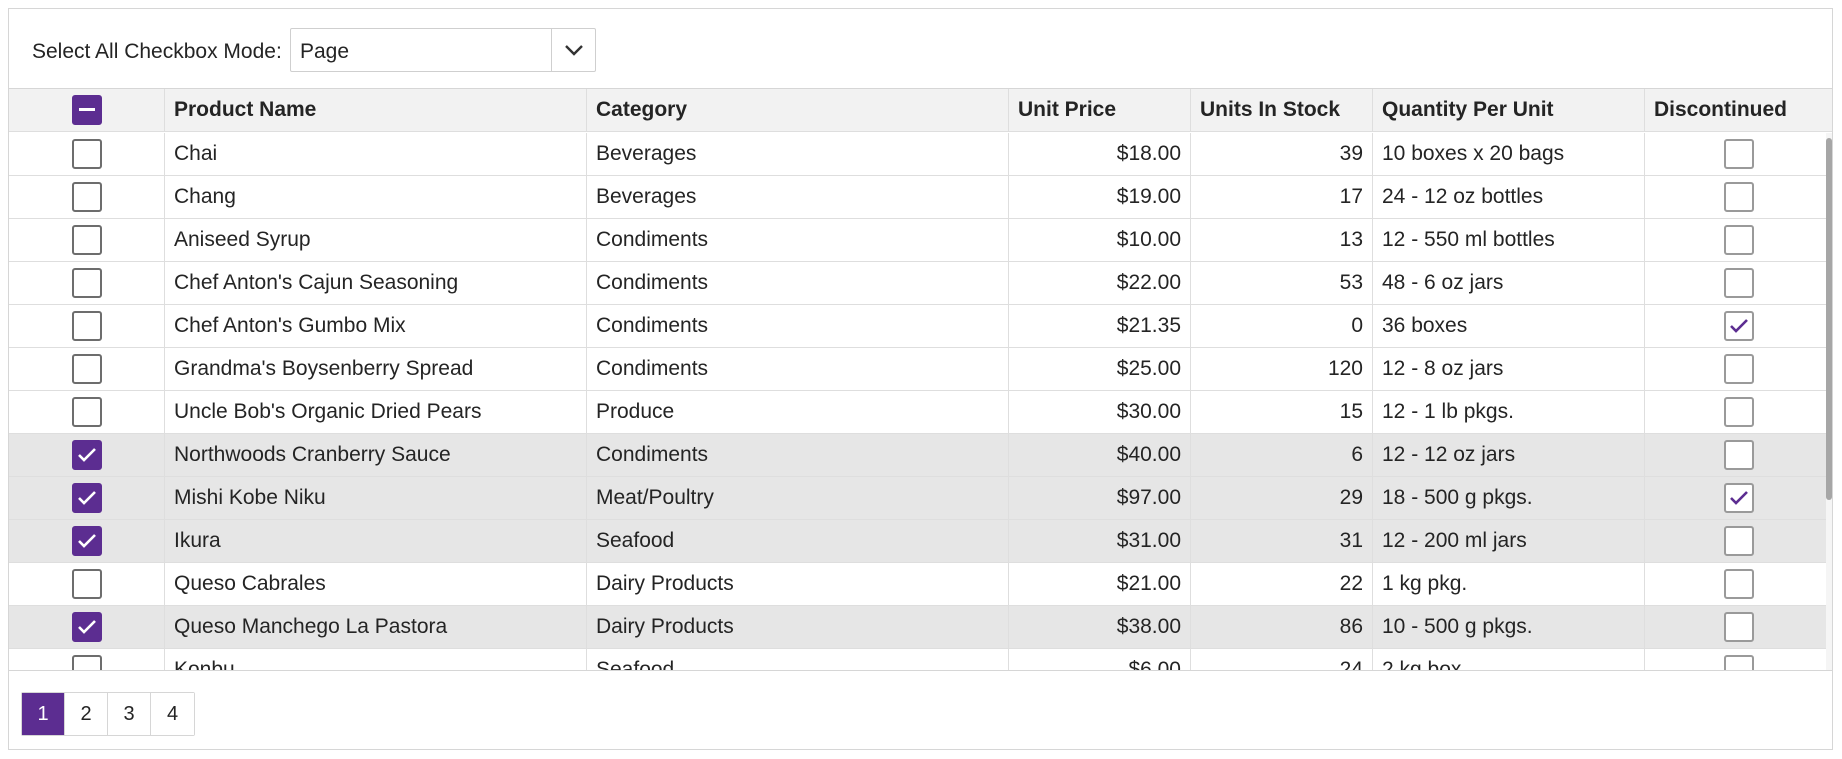 This screenshot has width=1842, height=759. What do you see at coordinates (1100, 498) in the screenshot?
I see `unit-price-cell: $97.00` at bounding box center [1100, 498].